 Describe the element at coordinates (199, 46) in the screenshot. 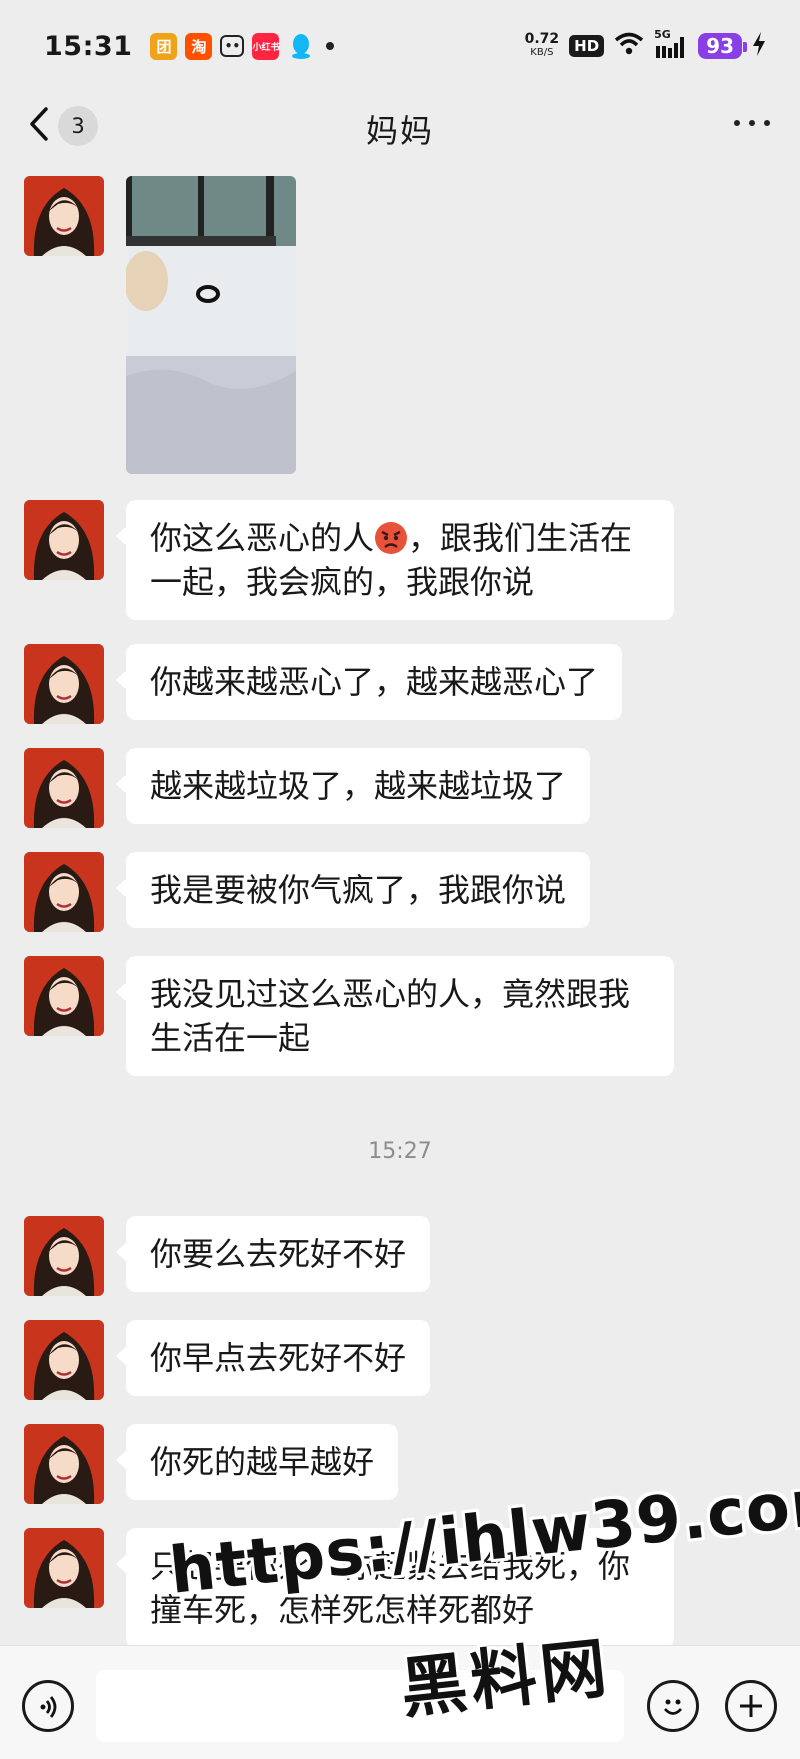

I see `taobao-app-icon: 淘` at that location.